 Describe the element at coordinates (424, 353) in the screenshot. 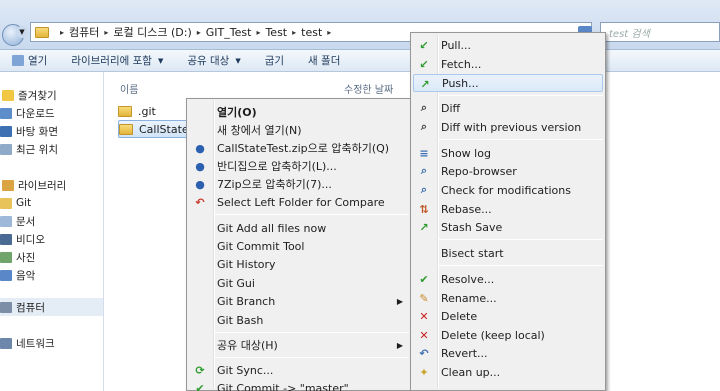

I see `revert-icon: ↶` at that location.